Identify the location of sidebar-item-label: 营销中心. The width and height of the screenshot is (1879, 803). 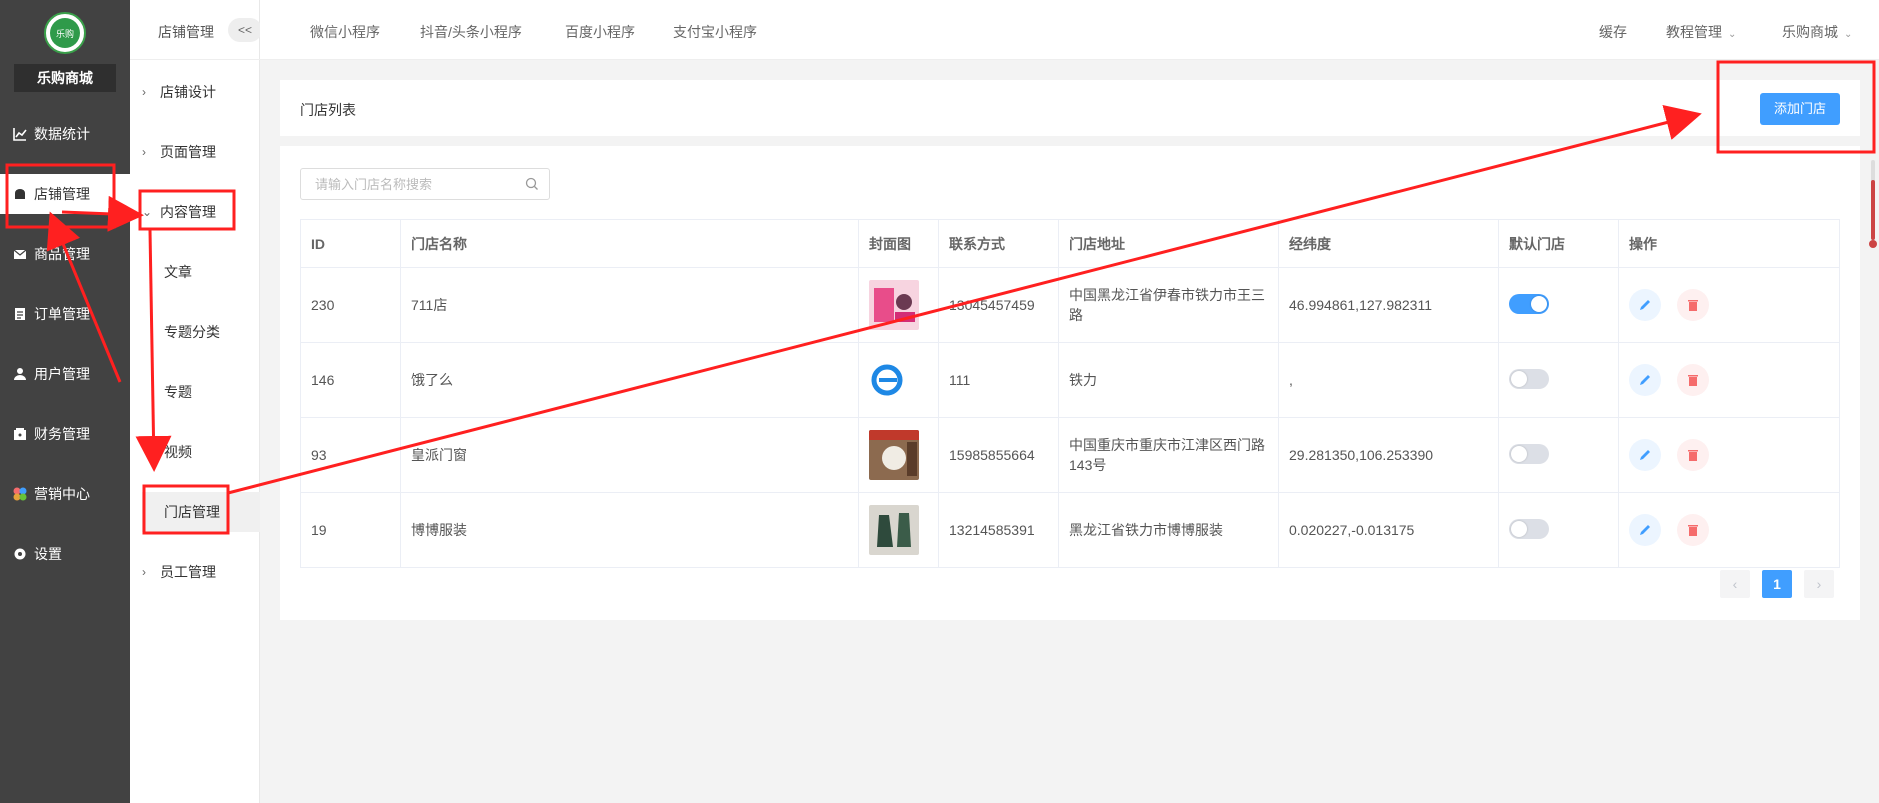
(62, 494).